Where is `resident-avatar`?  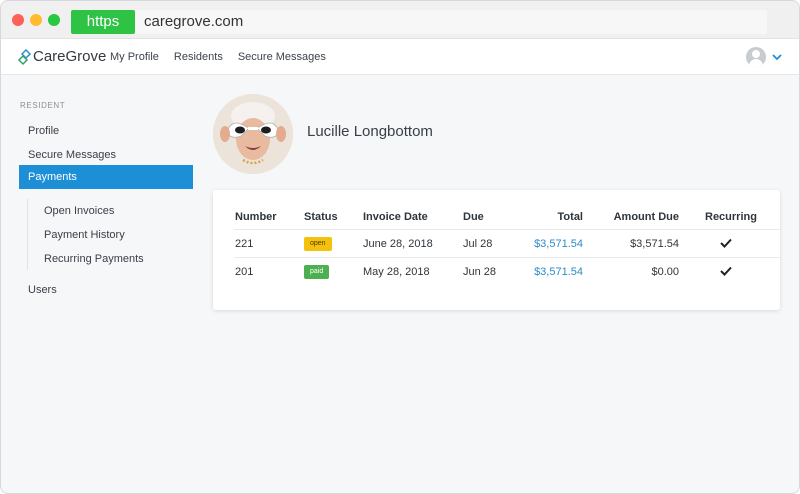 resident-avatar is located at coordinates (253, 134).